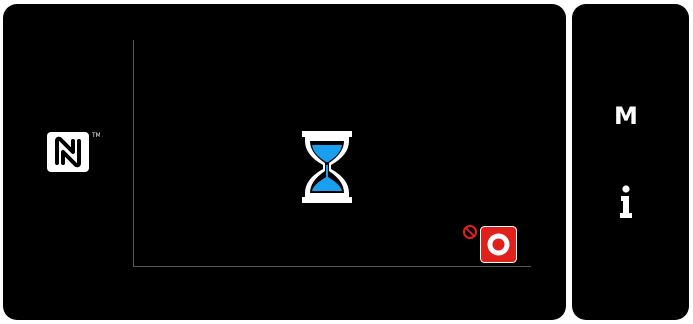 The height and width of the screenshot is (324, 693). I want to click on horizontal-axis-line, so click(332, 266).